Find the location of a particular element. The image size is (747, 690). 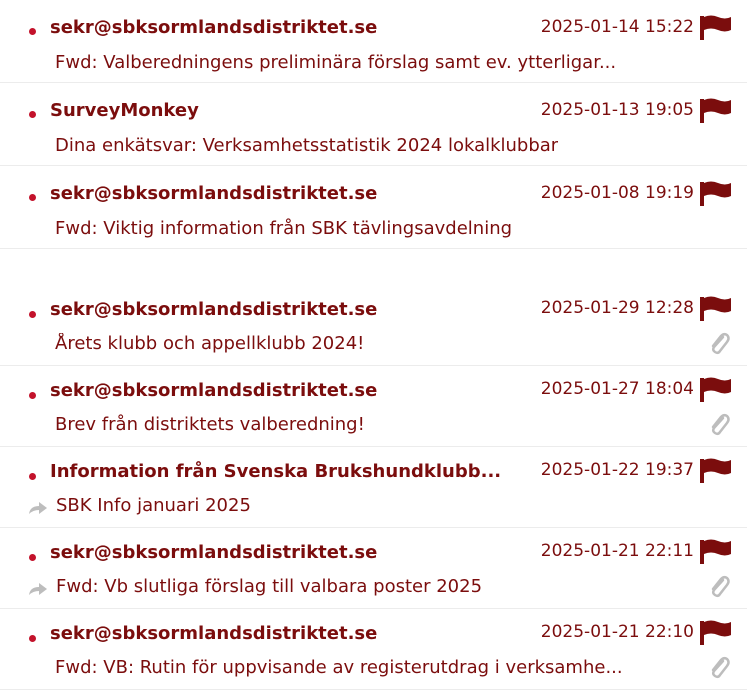

message-date: 2025-01-21 22:10 is located at coordinates (617, 632).